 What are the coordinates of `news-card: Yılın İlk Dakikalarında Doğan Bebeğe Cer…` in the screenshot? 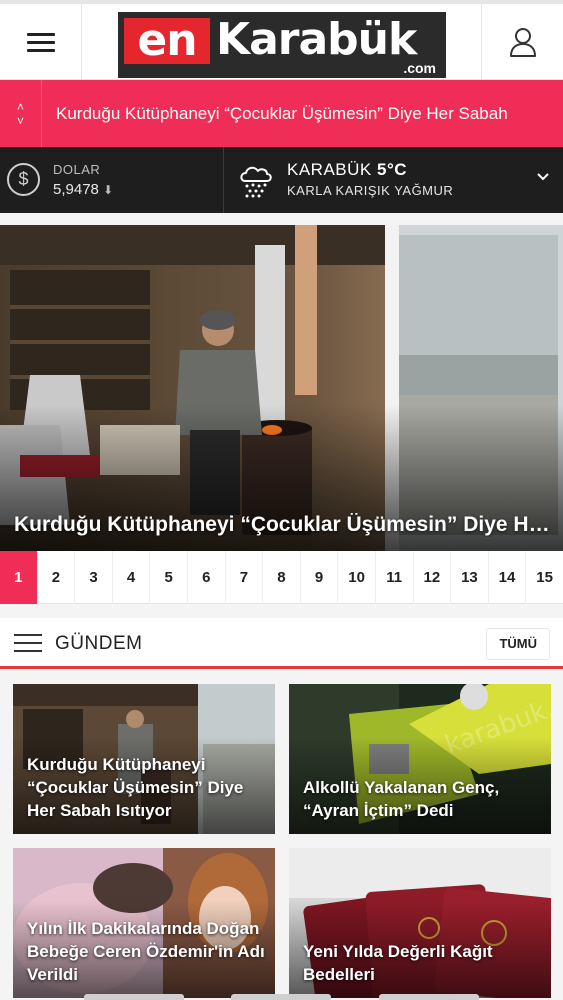 It's located at (144, 923).